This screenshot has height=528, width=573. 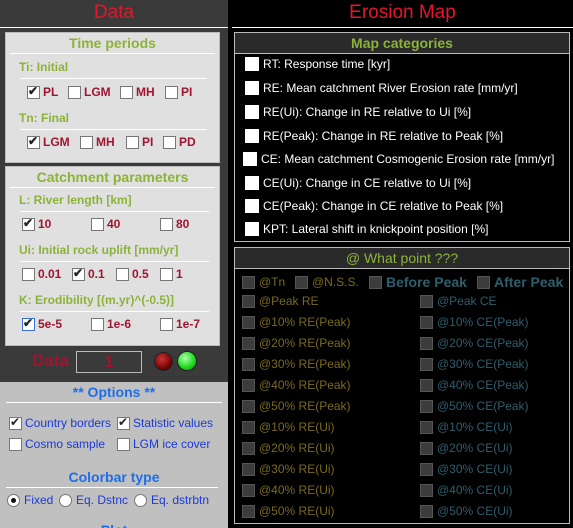 What do you see at coordinates (171, 500) in the screenshot?
I see `colorbar-eq-dstrbtn-radio: Eq. dstrbtn` at bounding box center [171, 500].